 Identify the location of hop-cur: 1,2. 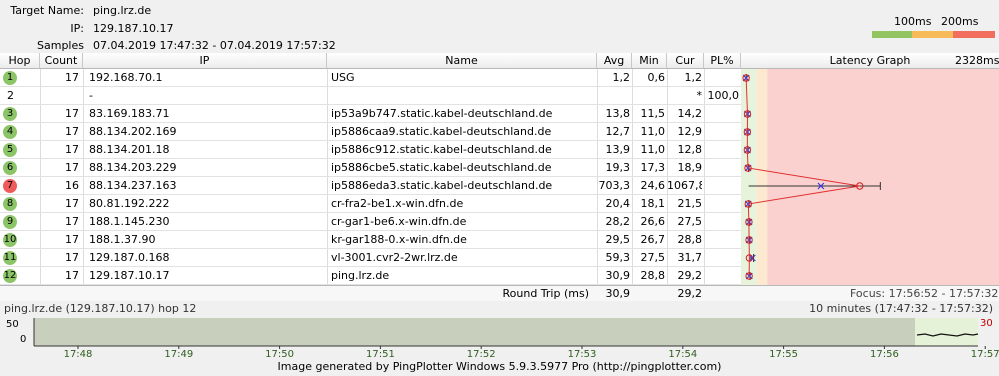
(693, 77).